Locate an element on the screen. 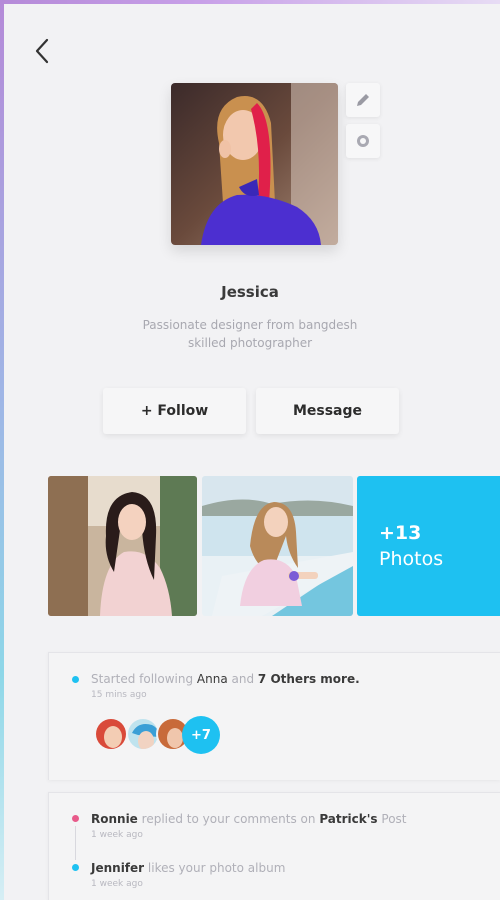 The image size is (500, 900). activity-prefix: Started following is located at coordinates (142, 679).